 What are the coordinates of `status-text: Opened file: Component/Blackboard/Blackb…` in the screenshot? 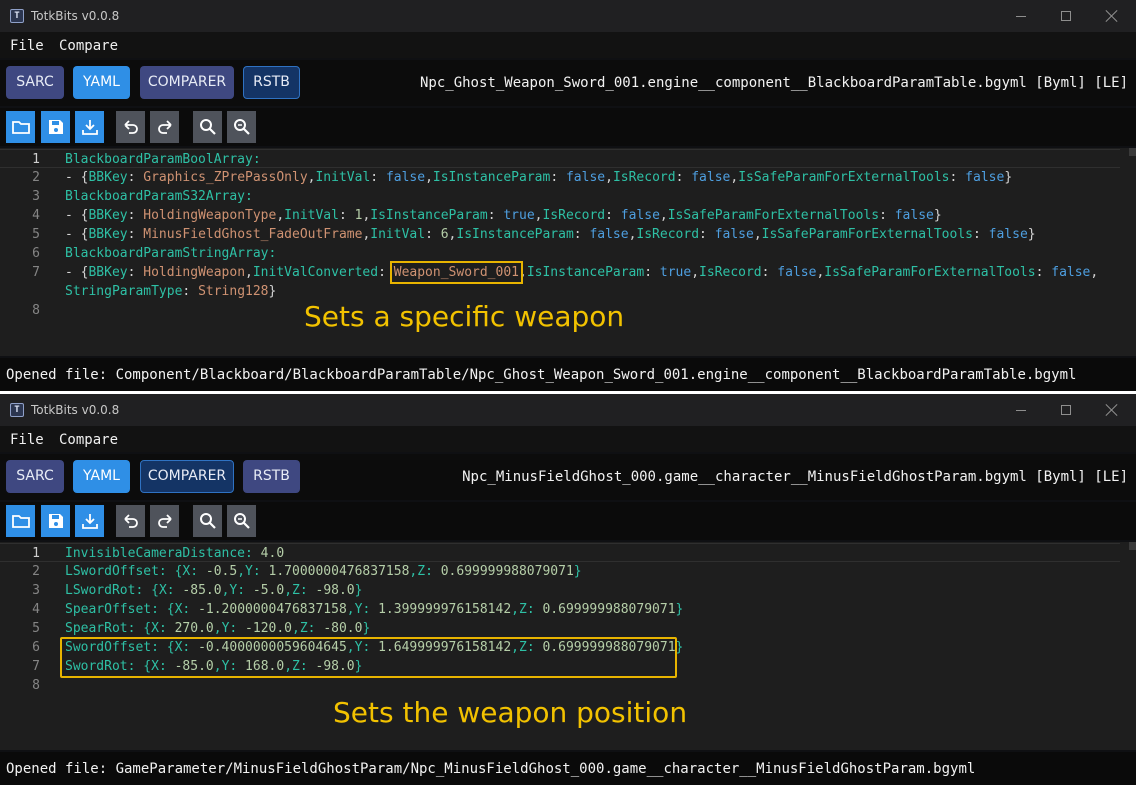 It's located at (541, 375).